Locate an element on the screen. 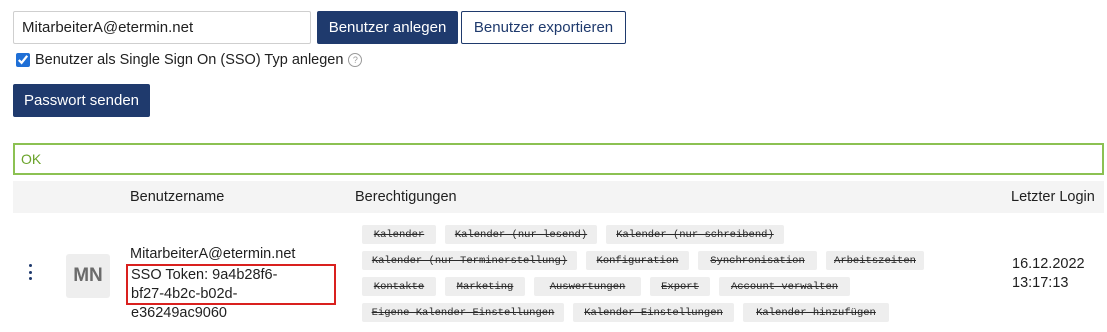 This screenshot has width=1107, height=332. permission-tag: Eigene Kalender Einstellungen is located at coordinates (463, 312).